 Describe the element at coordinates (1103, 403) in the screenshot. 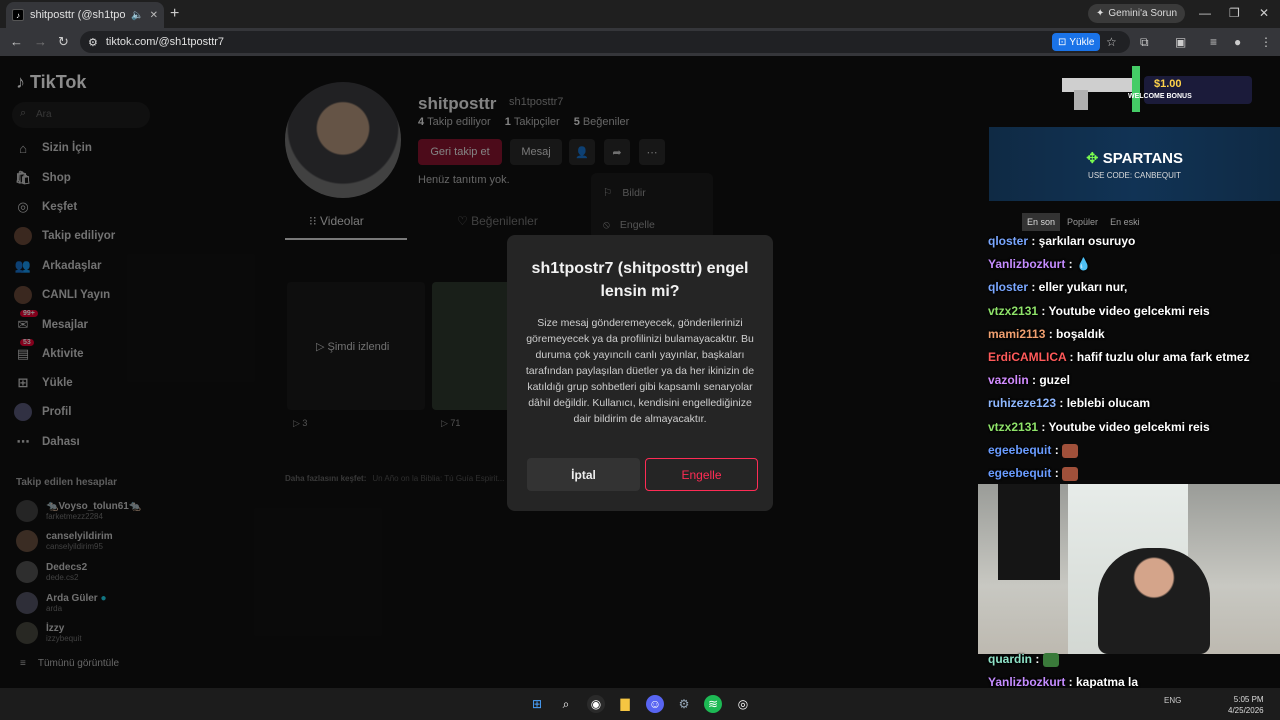

I see `chat-text: : leblebi olucam` at that location.